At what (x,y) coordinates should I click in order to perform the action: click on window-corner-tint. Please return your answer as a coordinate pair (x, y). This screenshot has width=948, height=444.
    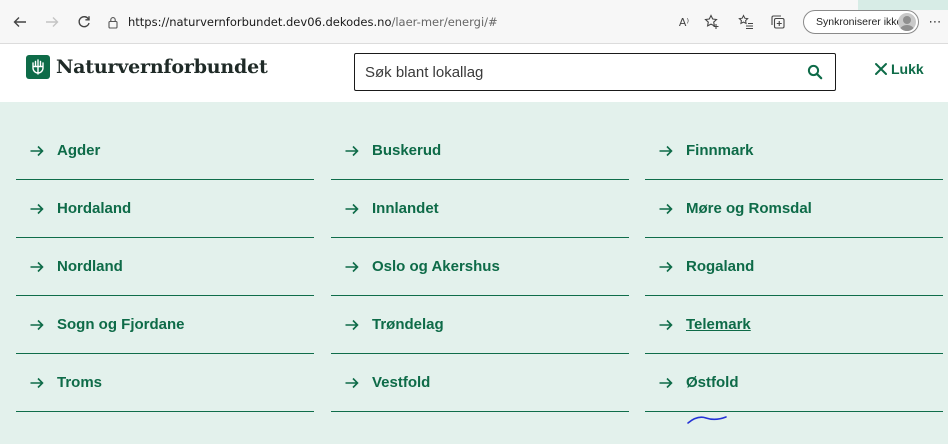
    Looking at the image, I should click on (903, 5).